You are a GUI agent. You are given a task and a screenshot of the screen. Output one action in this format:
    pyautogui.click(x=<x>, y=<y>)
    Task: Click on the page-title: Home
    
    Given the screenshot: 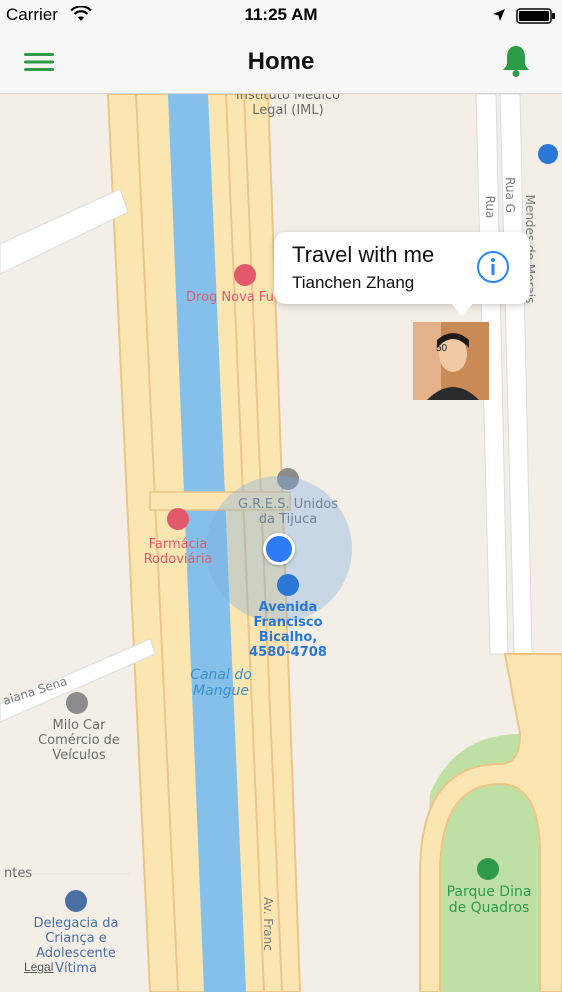 What is the action you would take?
    pyautogui.click(x=281, y=61)
    